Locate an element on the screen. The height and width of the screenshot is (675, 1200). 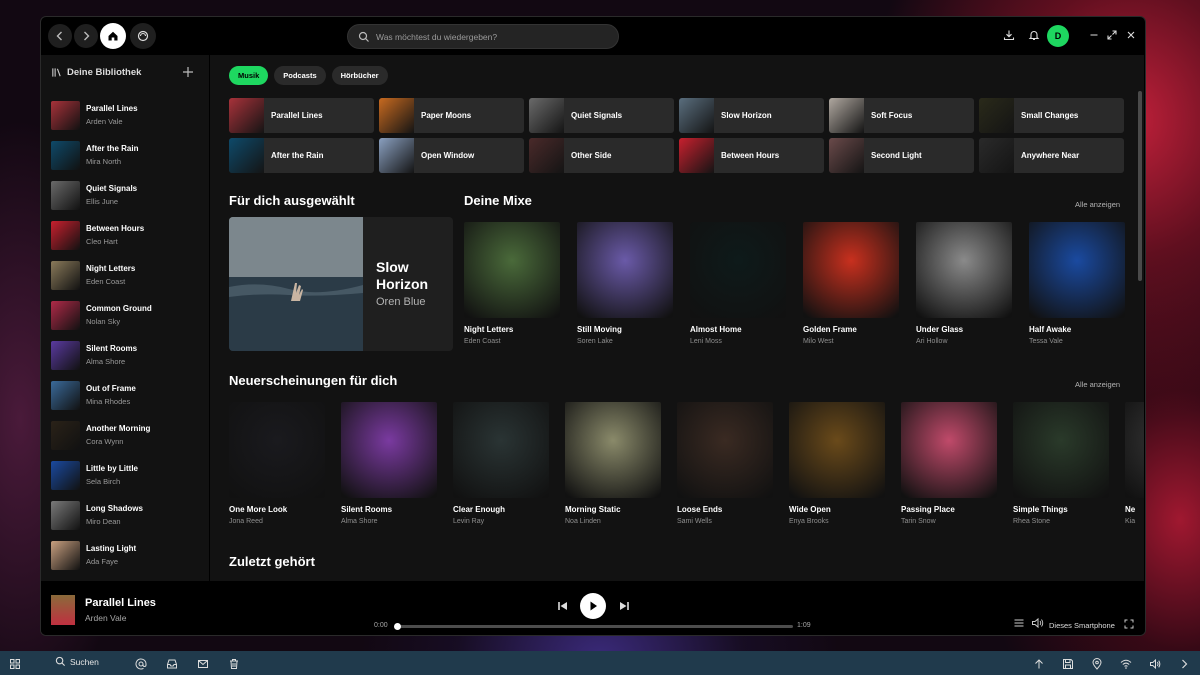
progress-bar is located at coordinates (593, 626).